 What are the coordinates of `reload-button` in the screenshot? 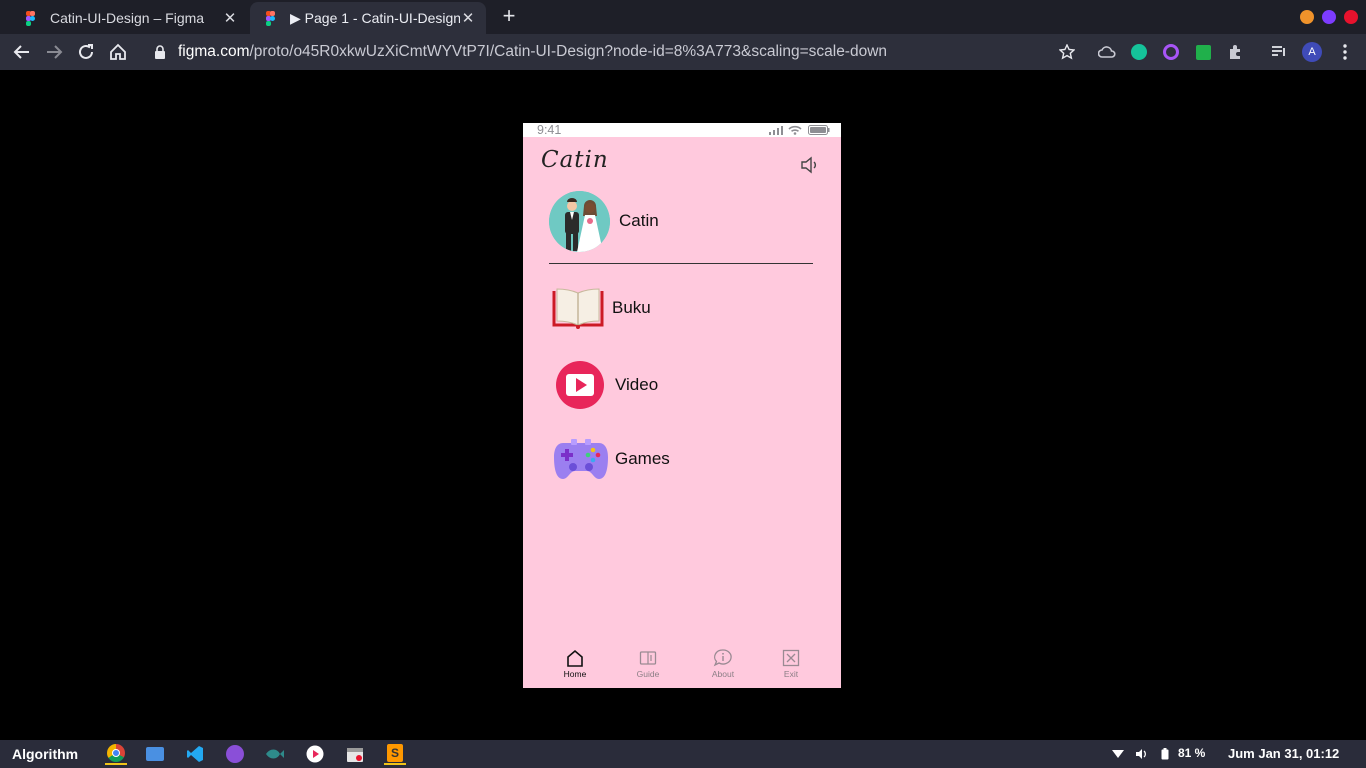 It's located at (86, 52).